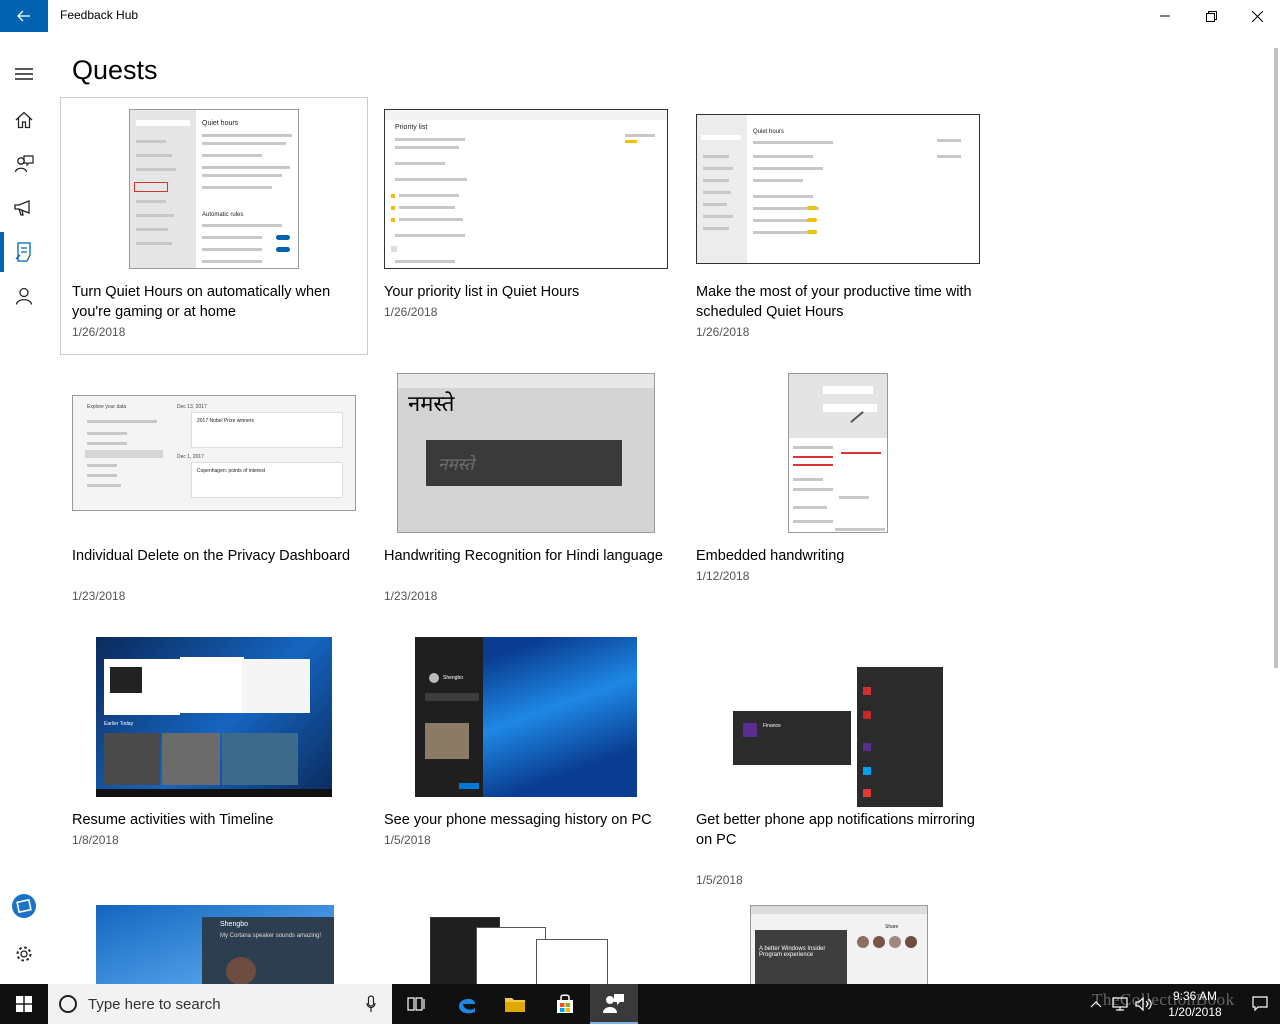 The height and width of the screenshot is (1024, 1280). I want to click on minimize-icon, so click(1165, 16).